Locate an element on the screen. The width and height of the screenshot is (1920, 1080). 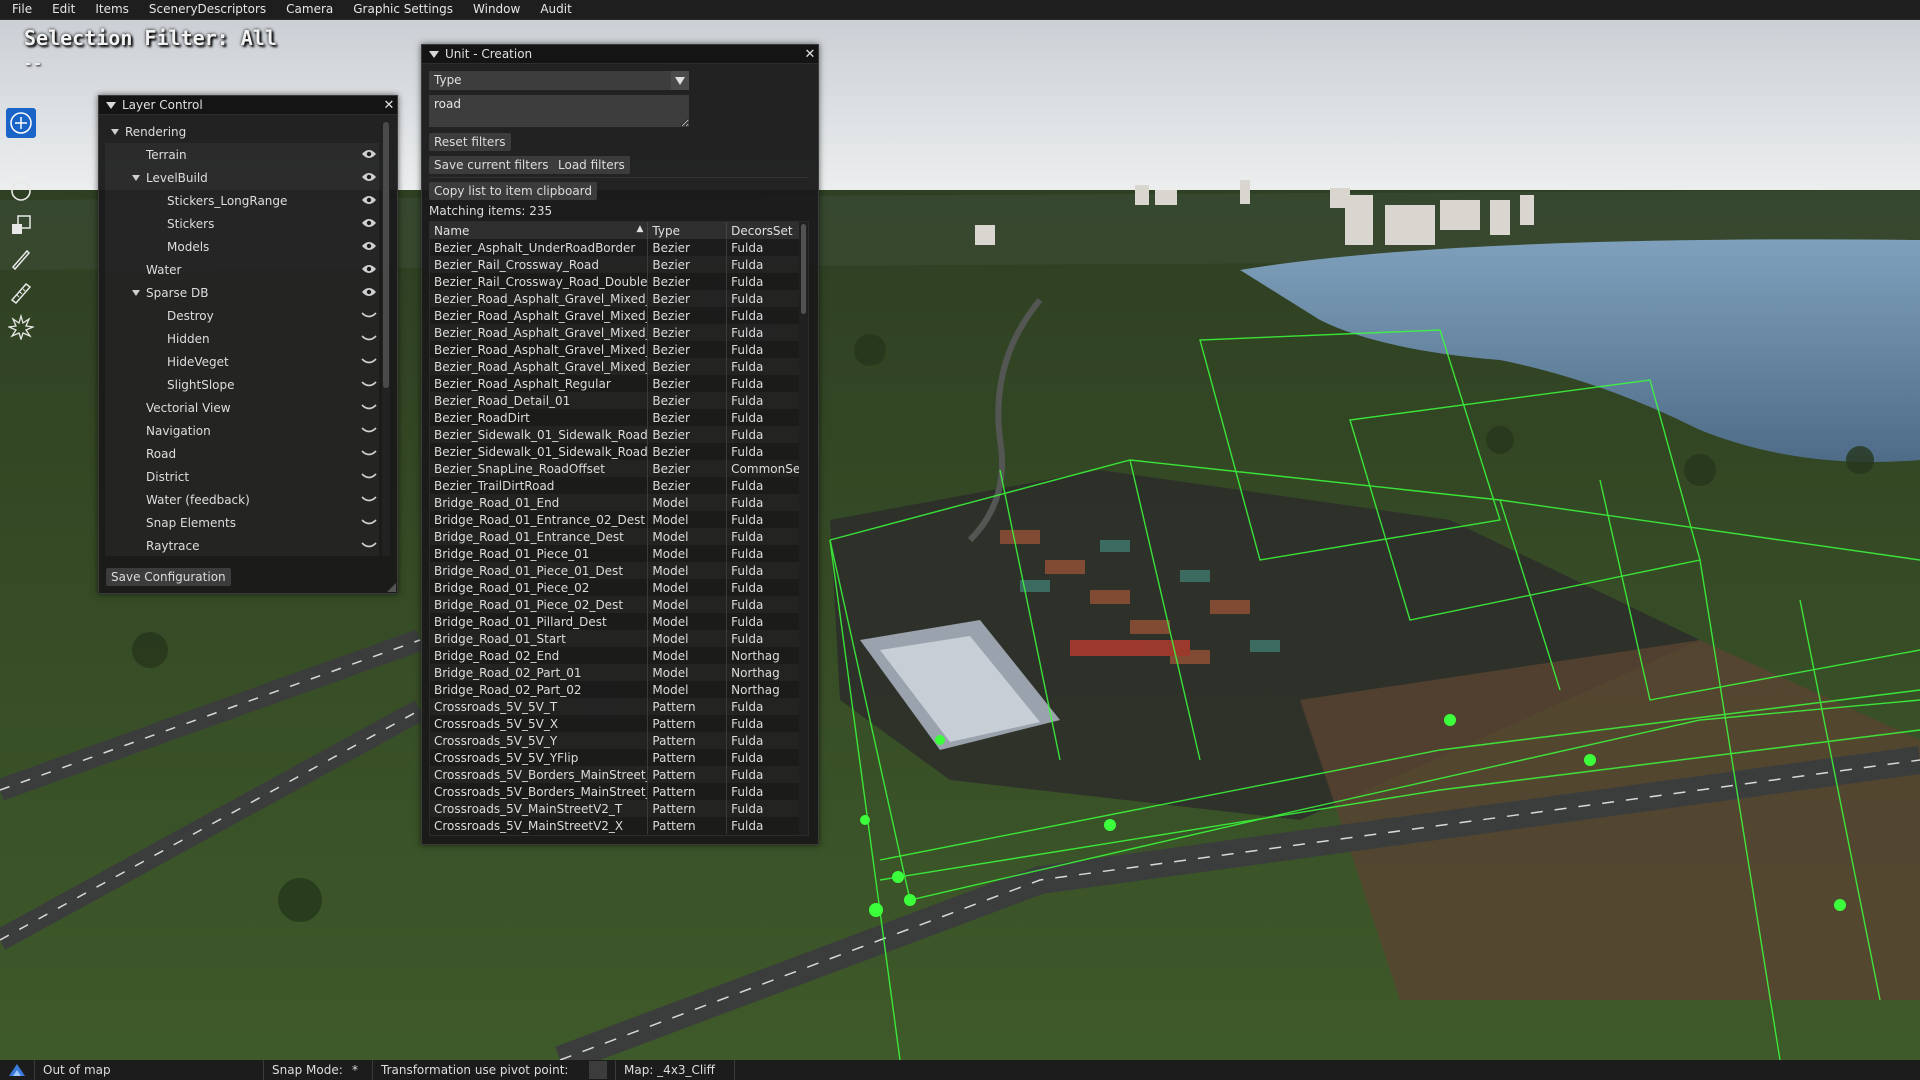
layer-row: Navigation is located at coordinates (242, 430).